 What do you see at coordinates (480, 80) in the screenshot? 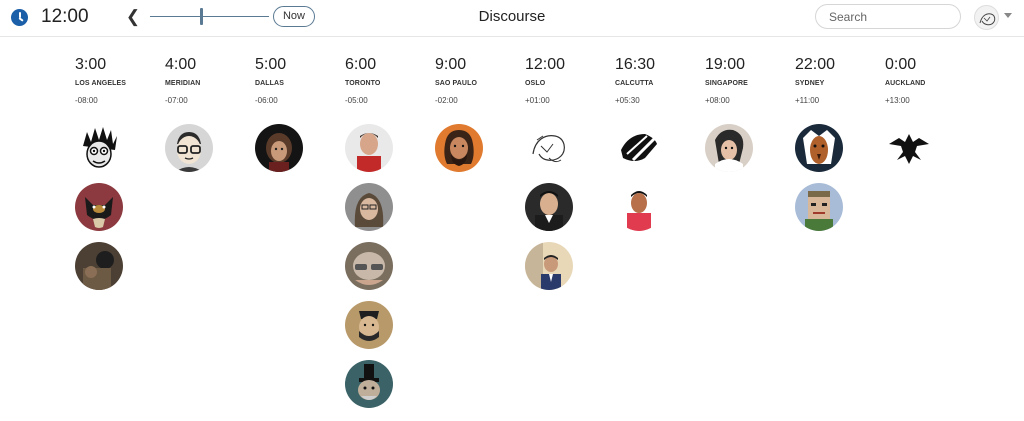
I see `timezone-column: 9:00 SAO PAULO -02:00` at bounding box center [480, 80].